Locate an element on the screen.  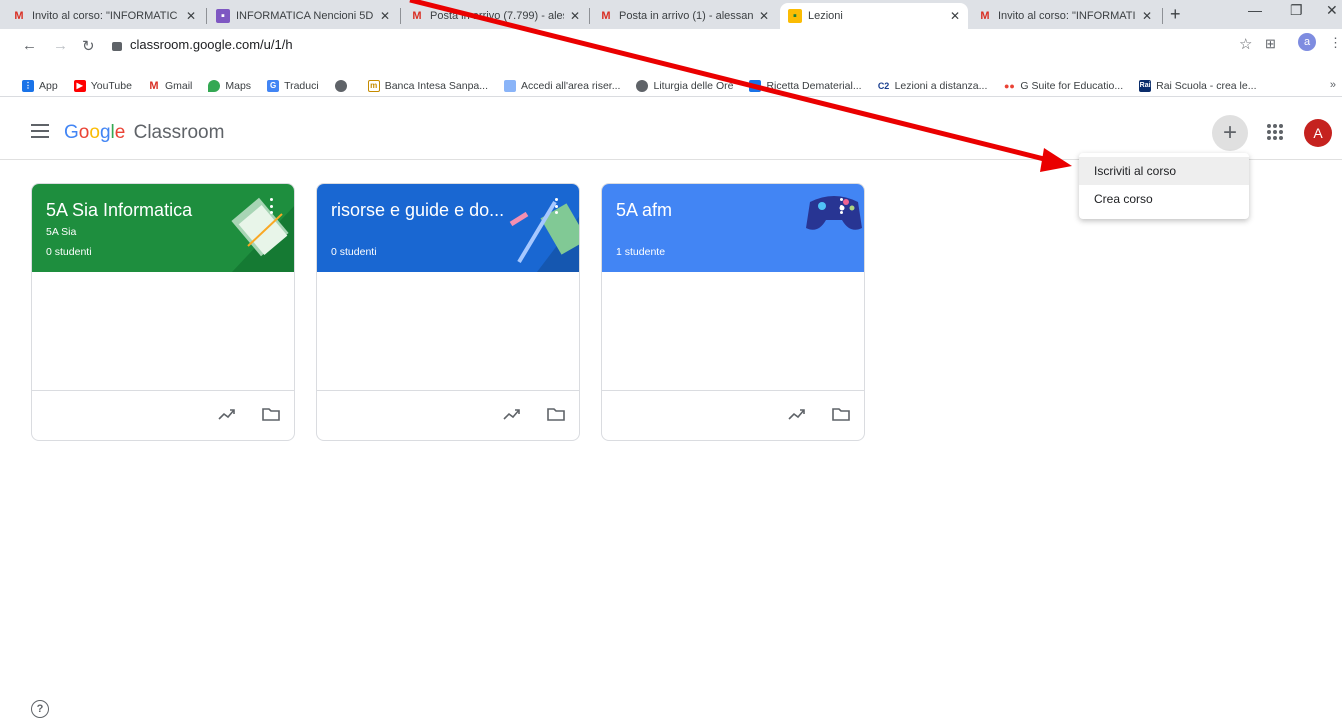
main-menu-icon is located at coordinates (40, 131).